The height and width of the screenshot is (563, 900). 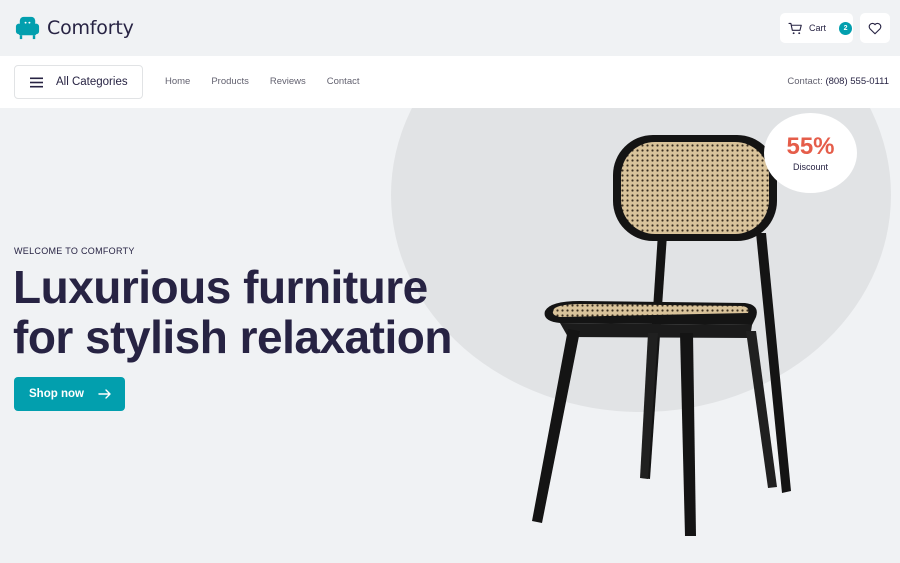 I want to click on discount-label: Discount, so click(x=810, y=167).